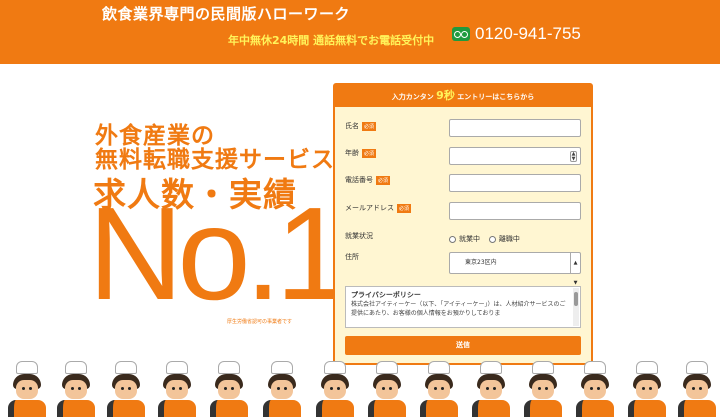 The image size is (720, 417). What do you see at coordinates (515, 211) in the screenshot?
I see `email-field` at bounding box center [515, 211].